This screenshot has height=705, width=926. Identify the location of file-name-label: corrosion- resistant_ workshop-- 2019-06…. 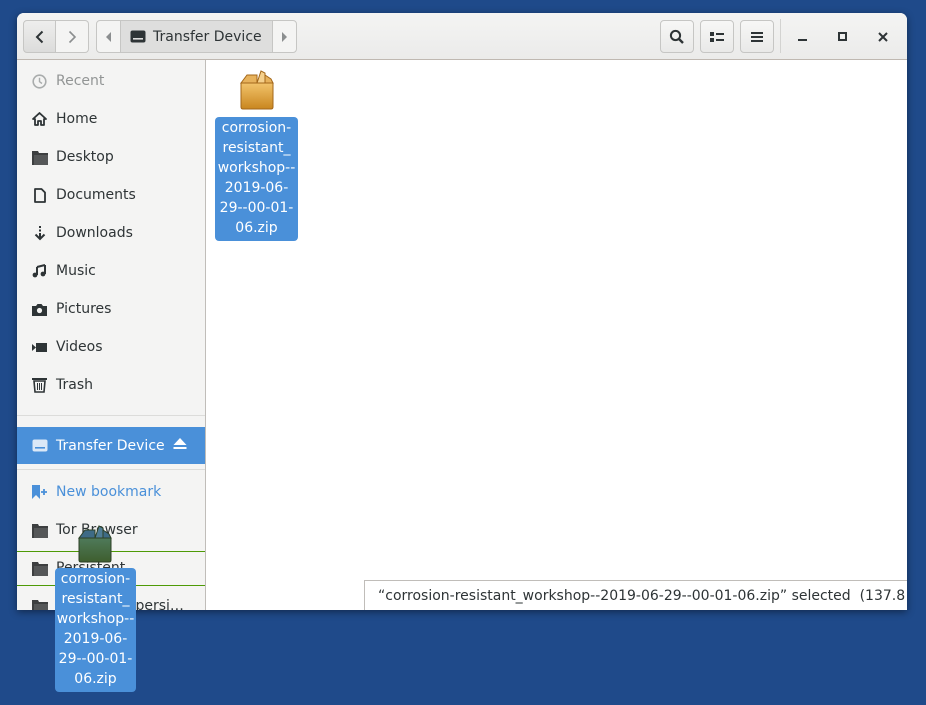
(256, 179).